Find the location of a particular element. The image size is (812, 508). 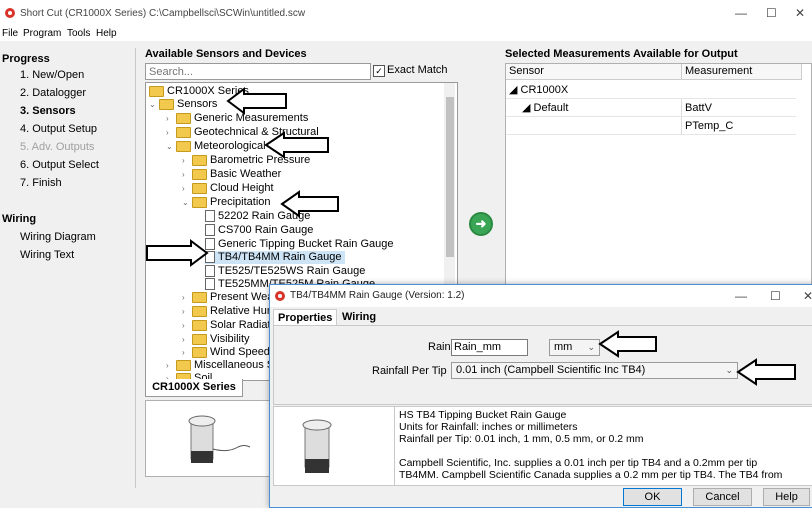

arrow-right-icon is located at coordinates (177, 253).